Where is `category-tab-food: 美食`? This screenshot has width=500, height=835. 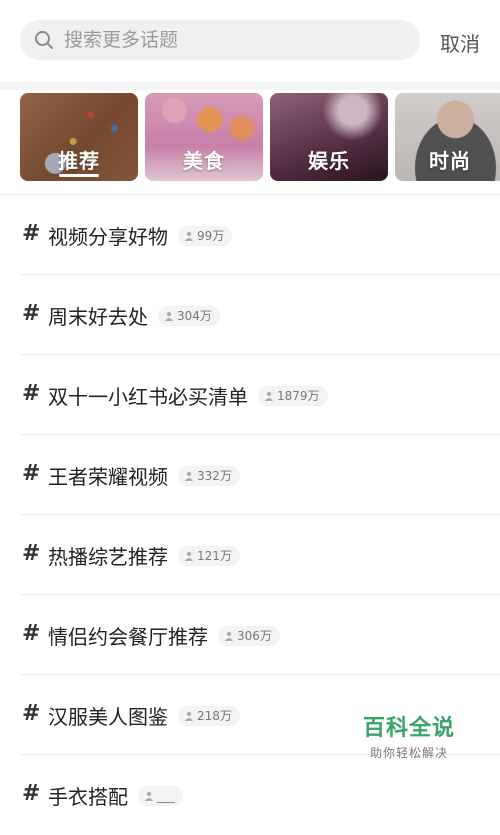 category-tab-food: 美食 is located at coordinates (204, 137).